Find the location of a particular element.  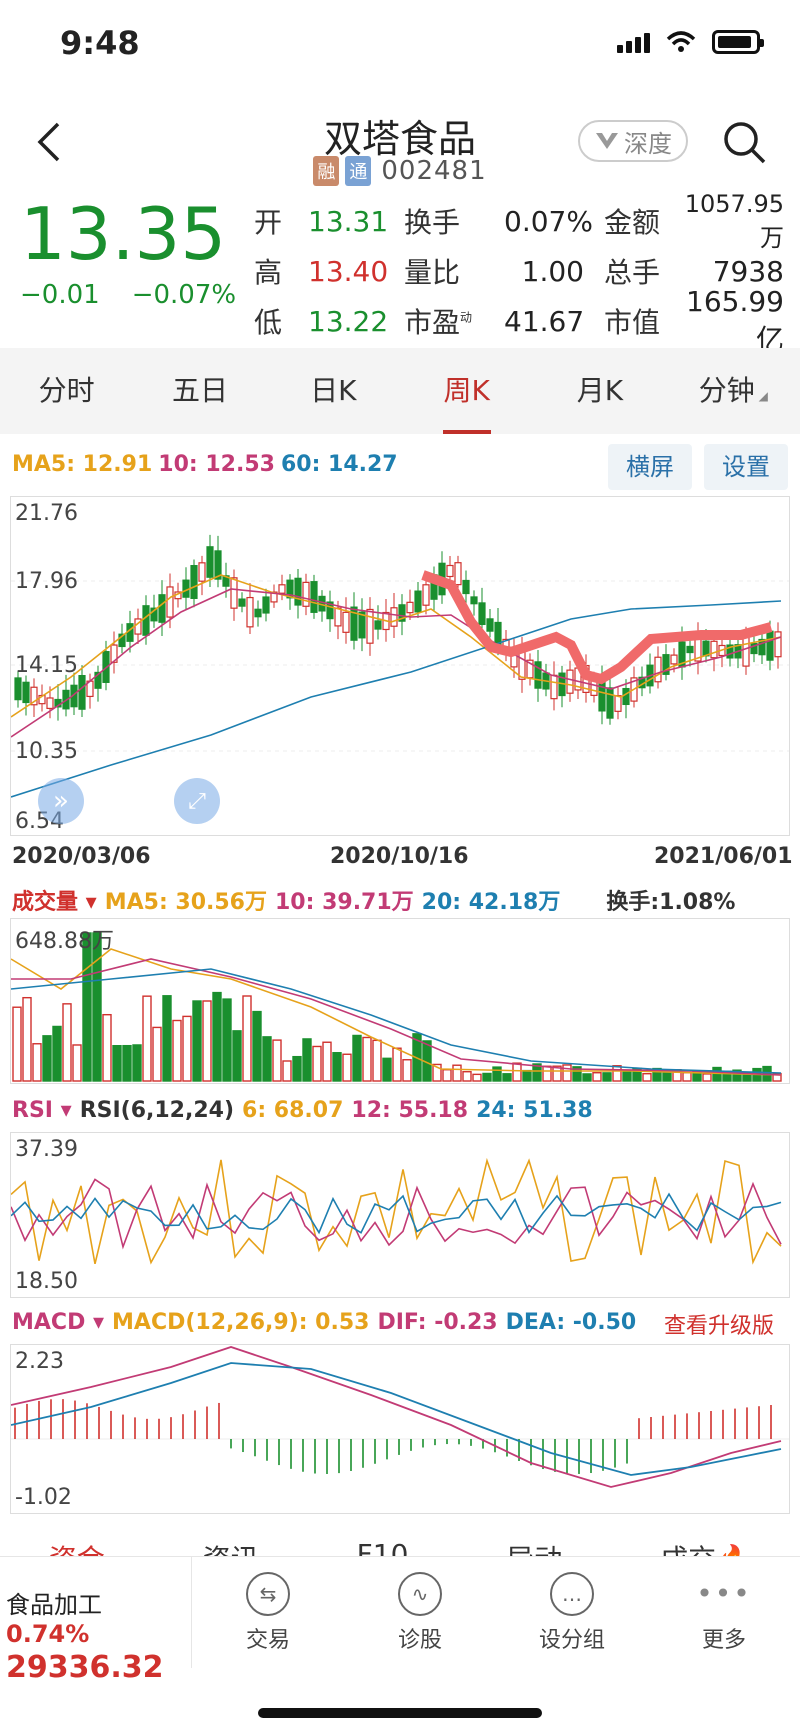

tab-movement: 异动 is located at coordinates (534, 1540).